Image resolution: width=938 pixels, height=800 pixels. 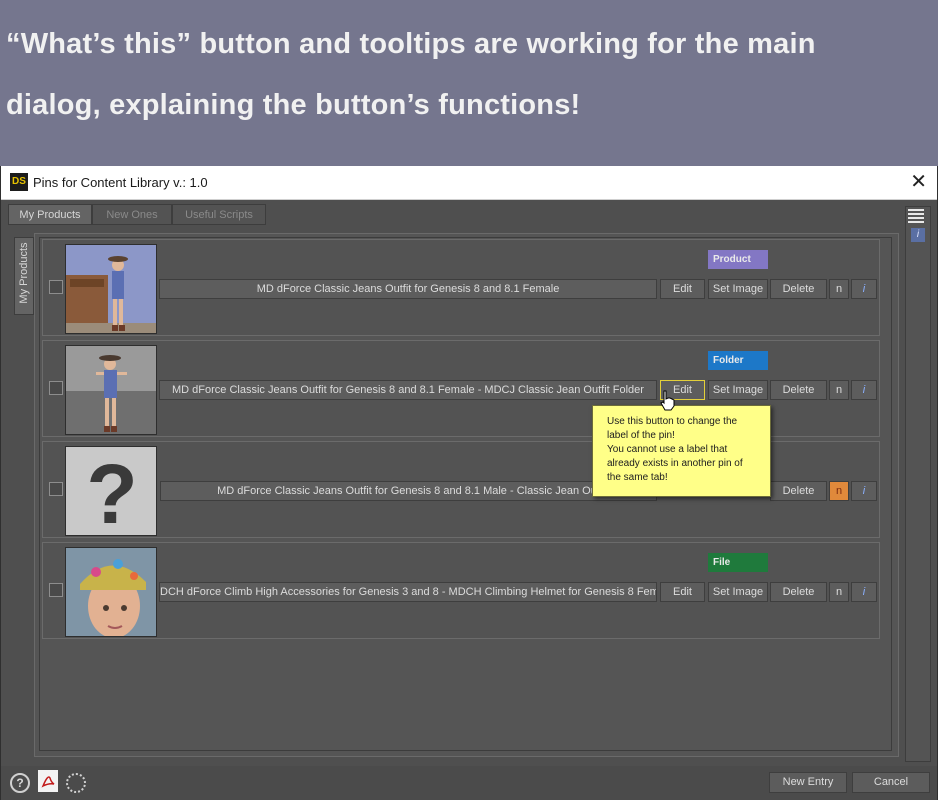 I want to click on pin-thumbnail: ?, so click(x=111, y=491).